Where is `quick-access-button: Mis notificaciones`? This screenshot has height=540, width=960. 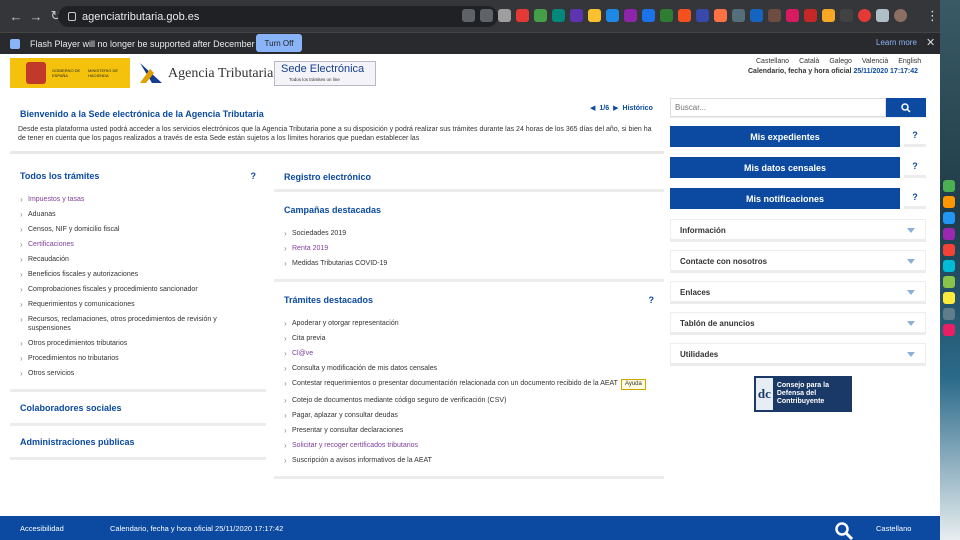
quick-access-button: Mis notificaciones is located at coordinates (785, 198).